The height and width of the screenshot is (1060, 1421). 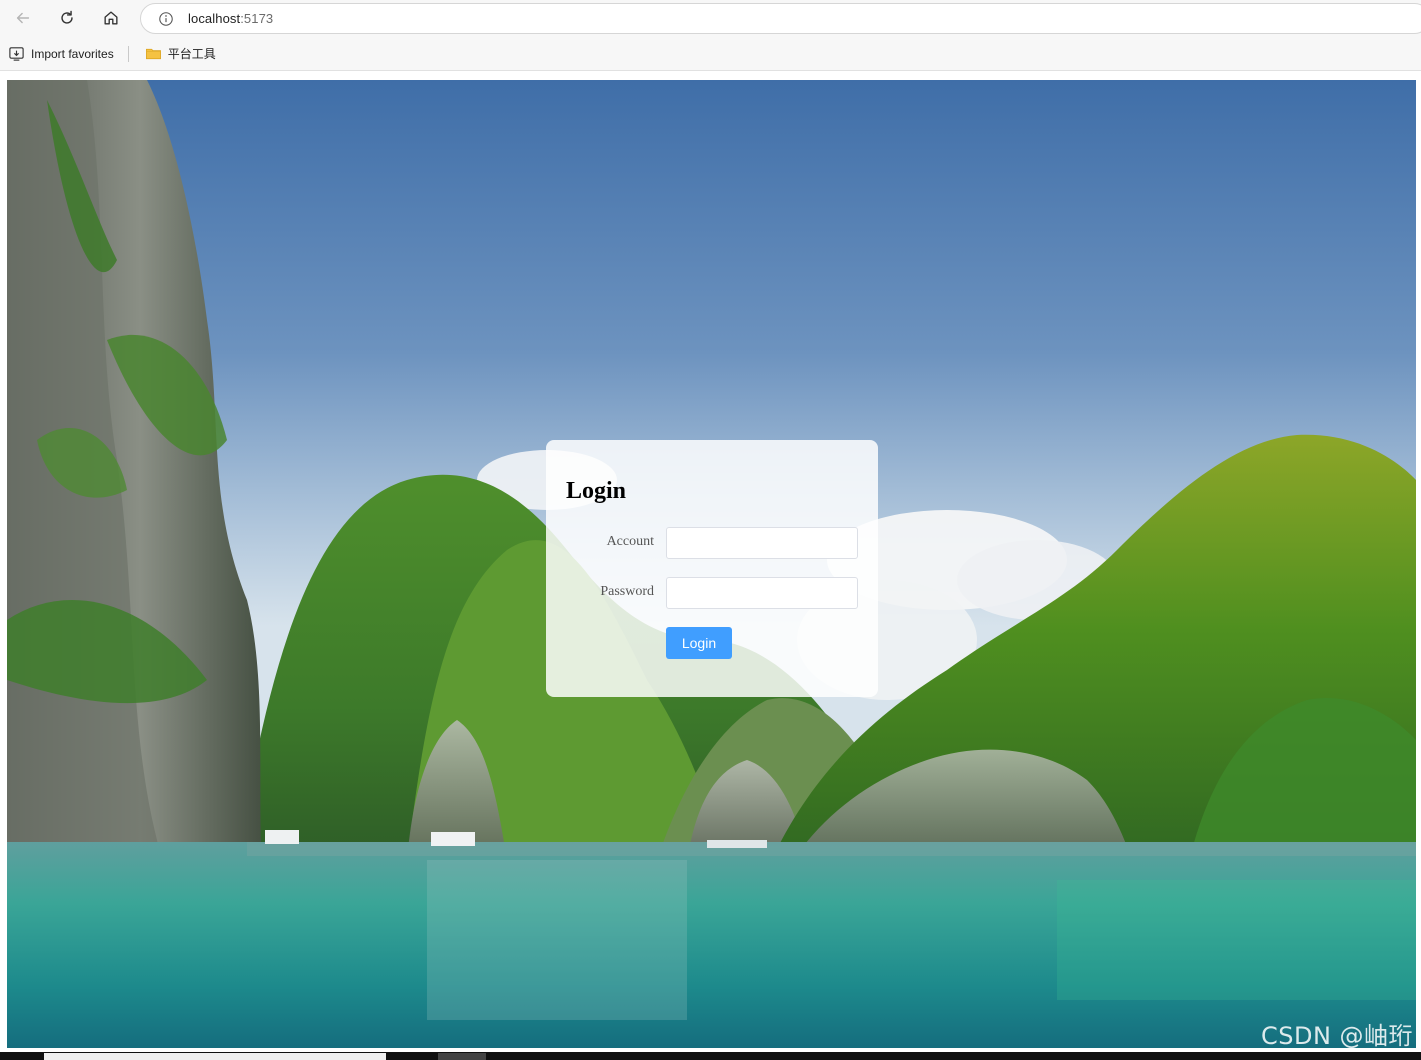 I want to click on login-button: Login, so click(x=699, y=643).